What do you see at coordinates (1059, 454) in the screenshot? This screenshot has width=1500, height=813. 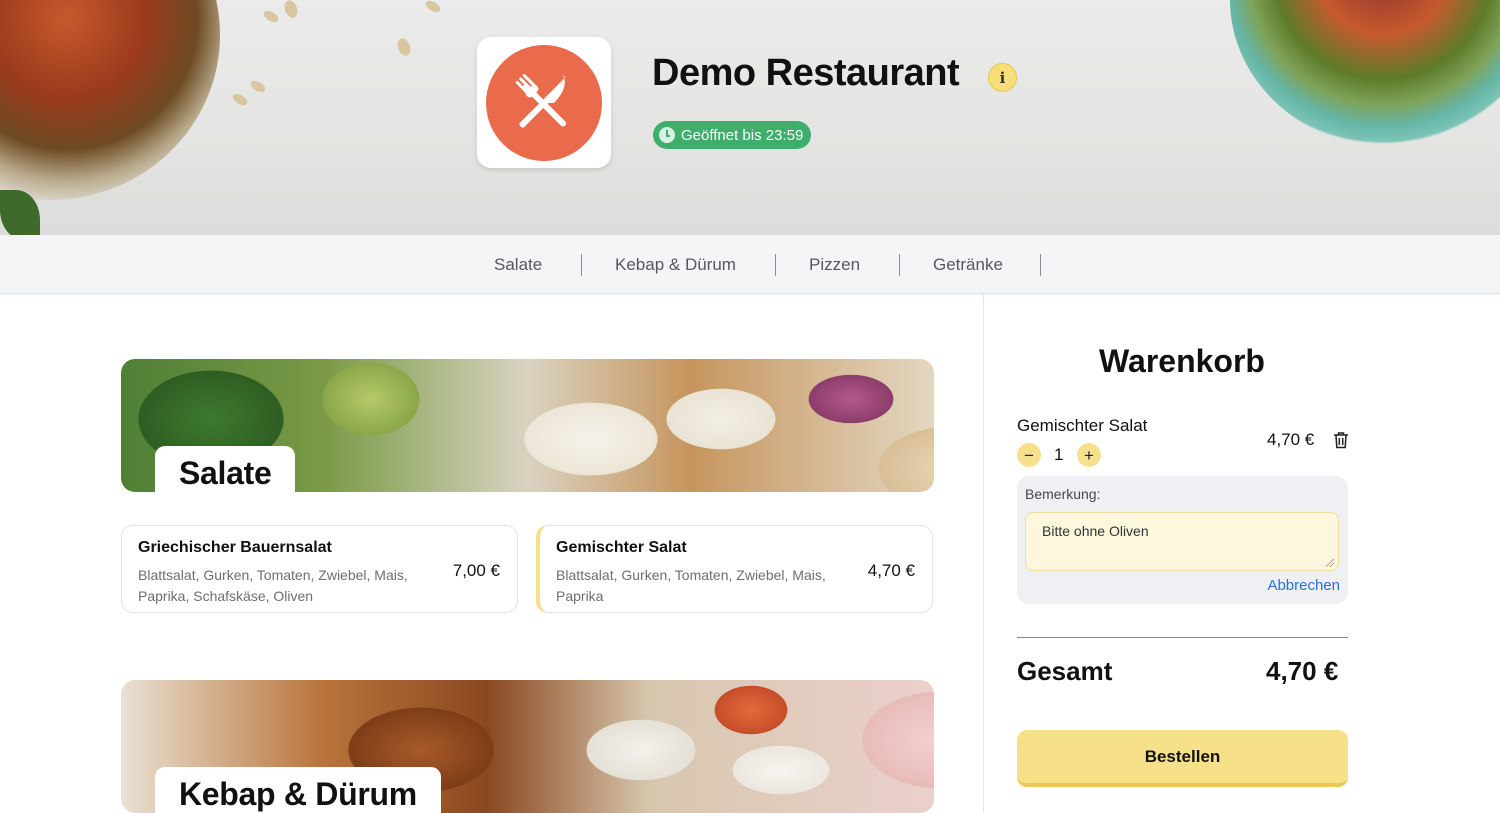 I see `quantity-value: 1` at bounding box center [1059, 454].